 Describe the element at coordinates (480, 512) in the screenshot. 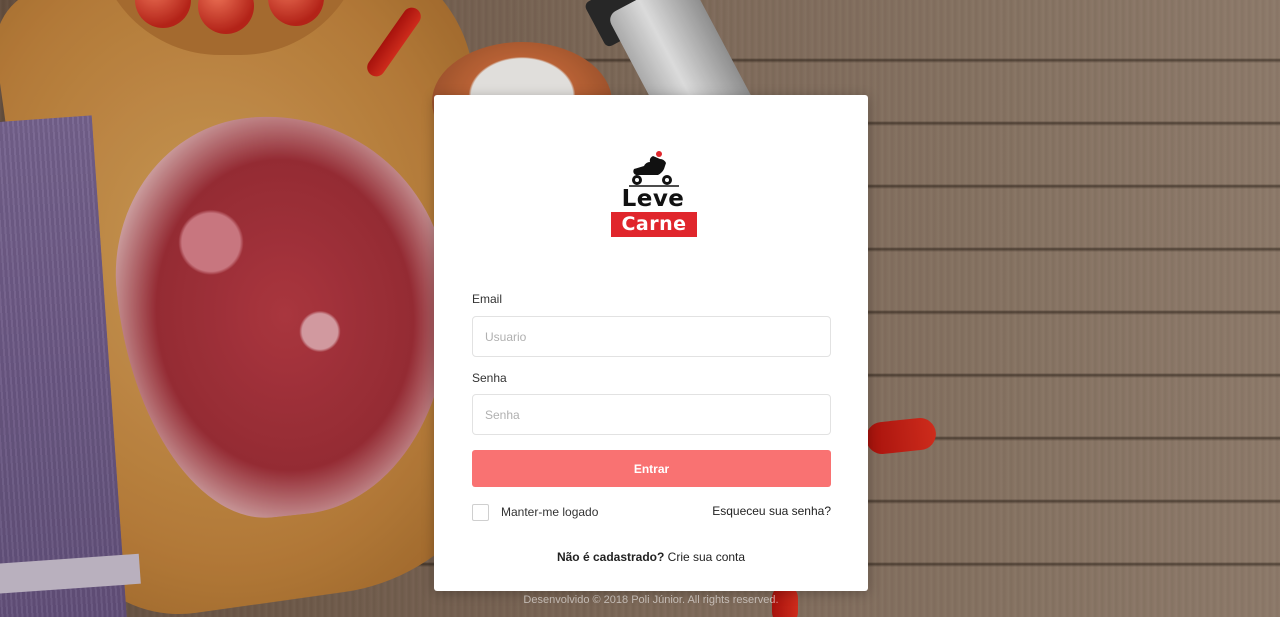

I see `remember-checkbox` at that location.